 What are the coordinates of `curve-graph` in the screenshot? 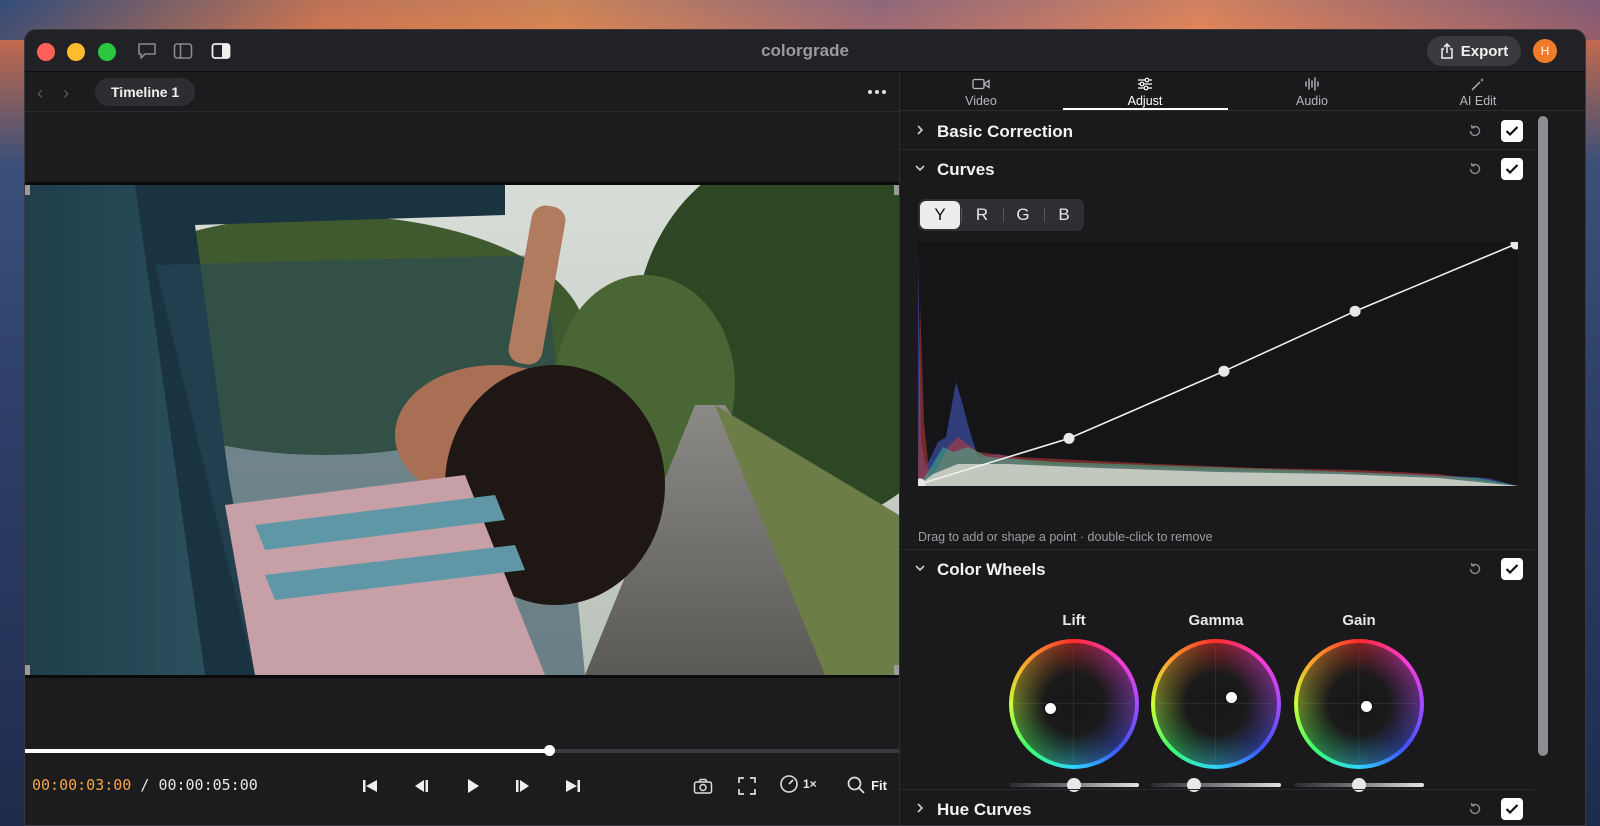 It's located at (1218, 364).